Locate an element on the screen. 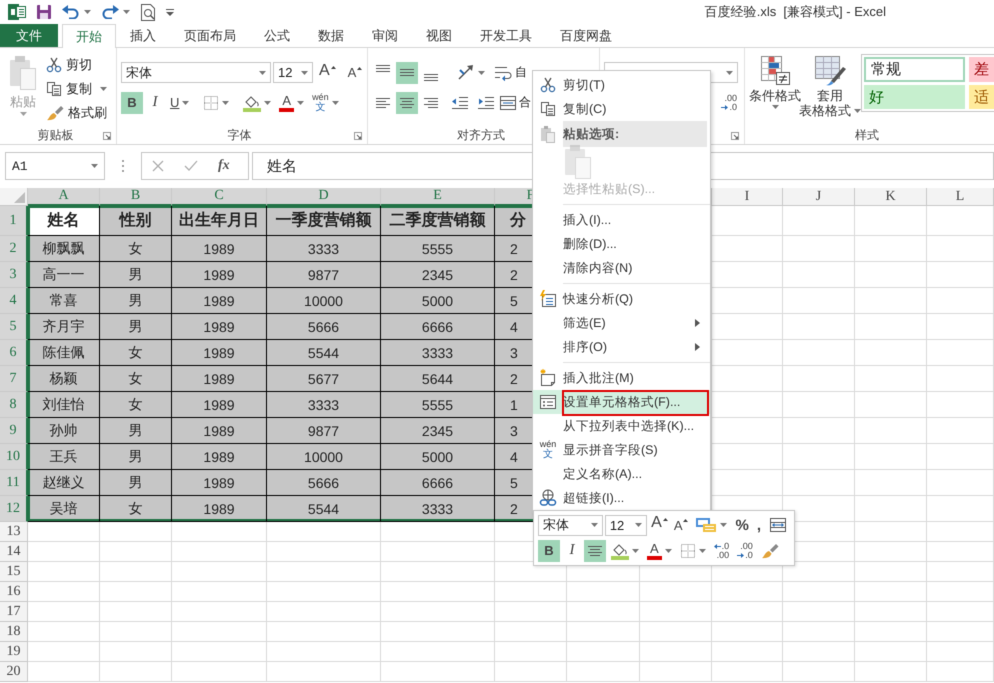 The image size is (994, 683). copy-button: 复制 is located at coordinates (76, 88).